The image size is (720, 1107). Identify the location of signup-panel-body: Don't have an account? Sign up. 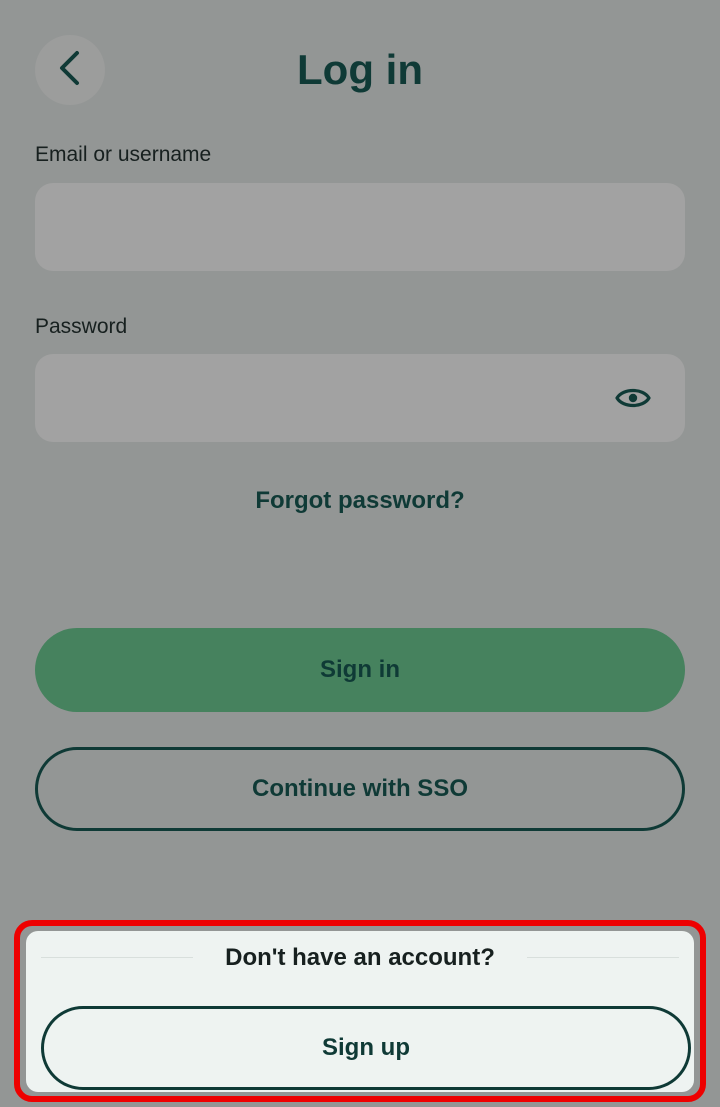
(360, 1011).